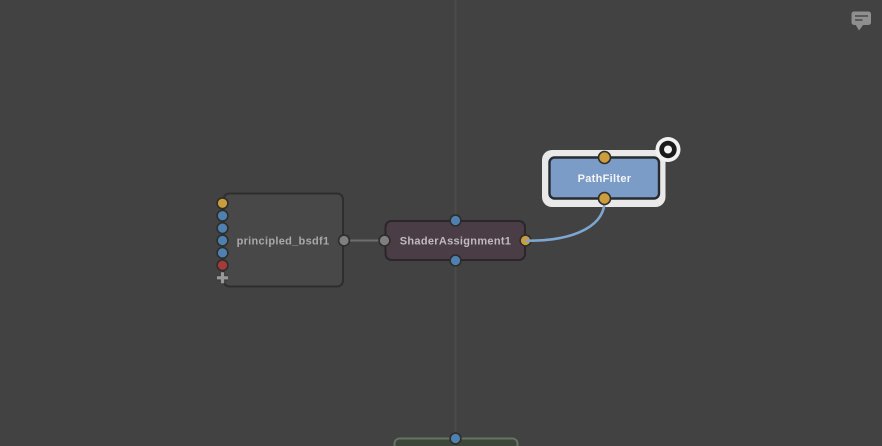 The width and height of the screenshot is (882, 446). What do you see at coordinates (384, 240) in the screenshot?
I see `input-port-shader` at bounding box center [384, 240].